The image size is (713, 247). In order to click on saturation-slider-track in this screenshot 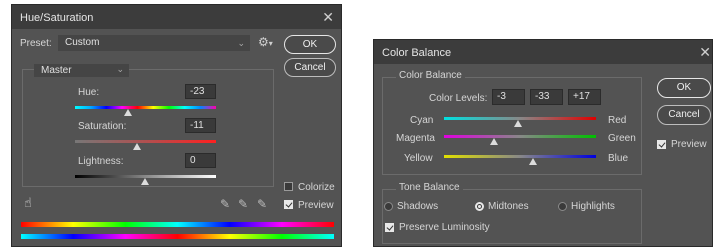, I will do `click(145, 141)`.